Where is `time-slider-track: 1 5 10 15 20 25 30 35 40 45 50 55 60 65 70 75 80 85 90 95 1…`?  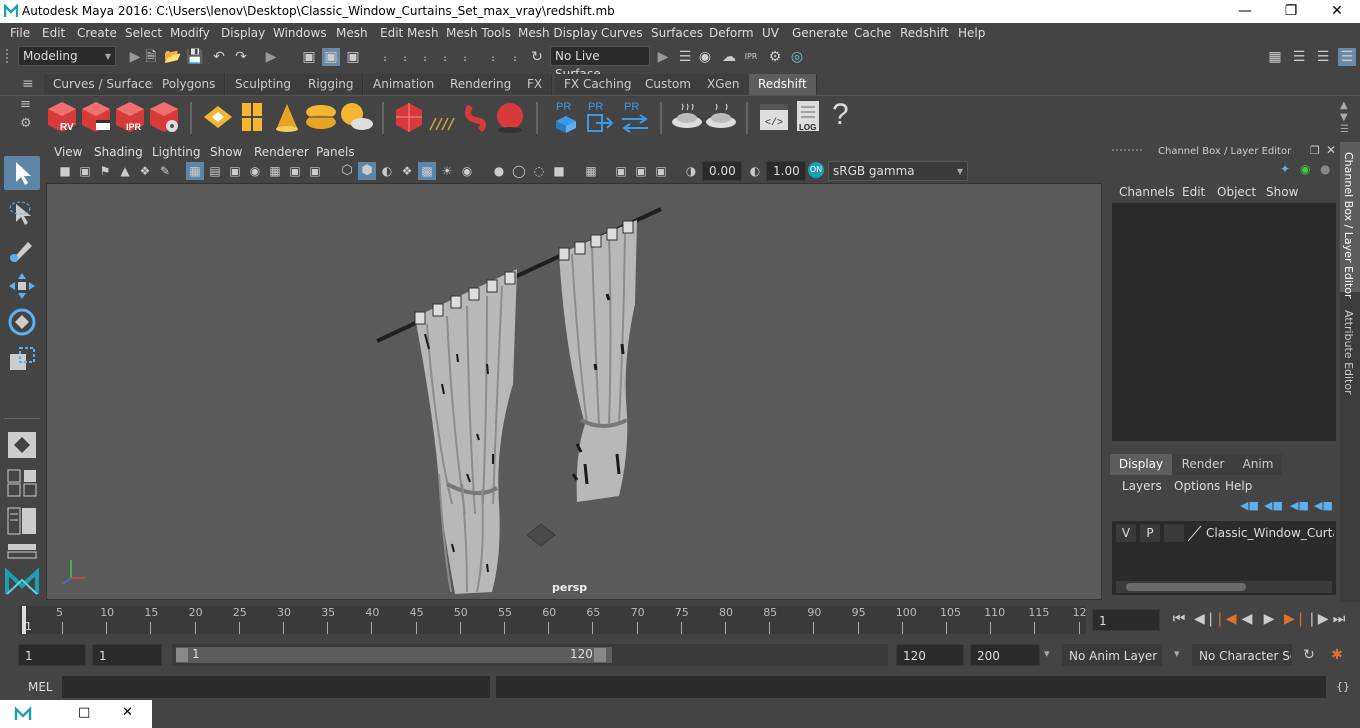
time-slider-track: 1 5 10 15 20 25 30 35 40 45 50 55 60 65 70 75 80 85 90 95 1… is located at coordinates (552, 620).